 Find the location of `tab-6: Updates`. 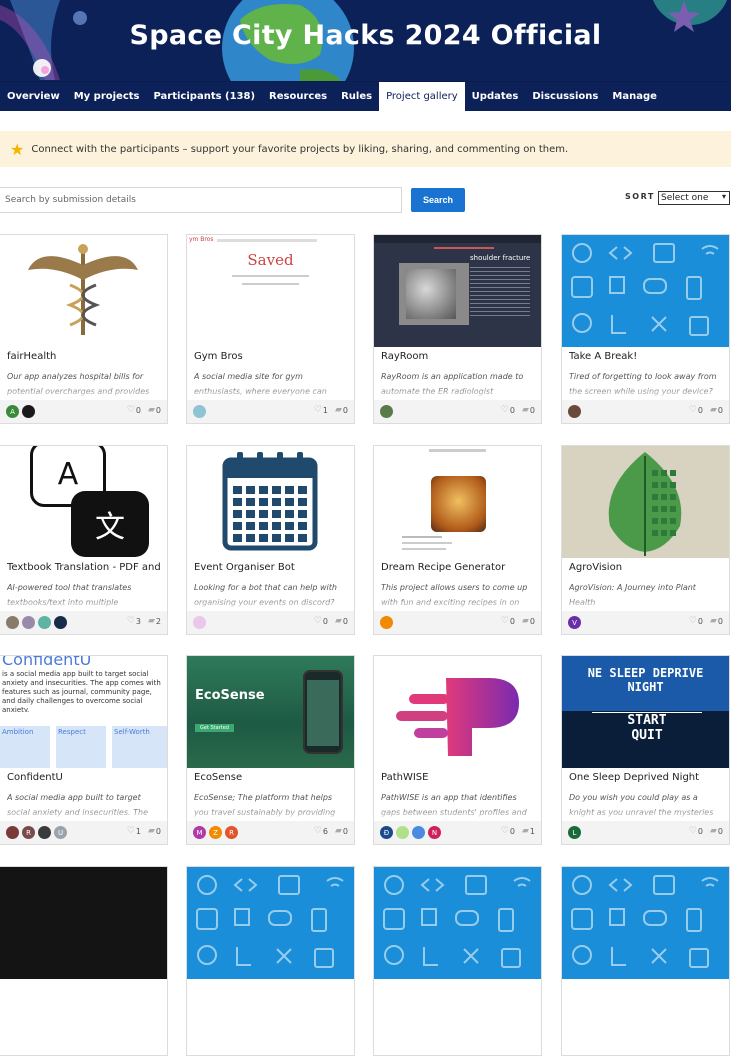

tab-6: Updates is located at coordinates (495, 96).